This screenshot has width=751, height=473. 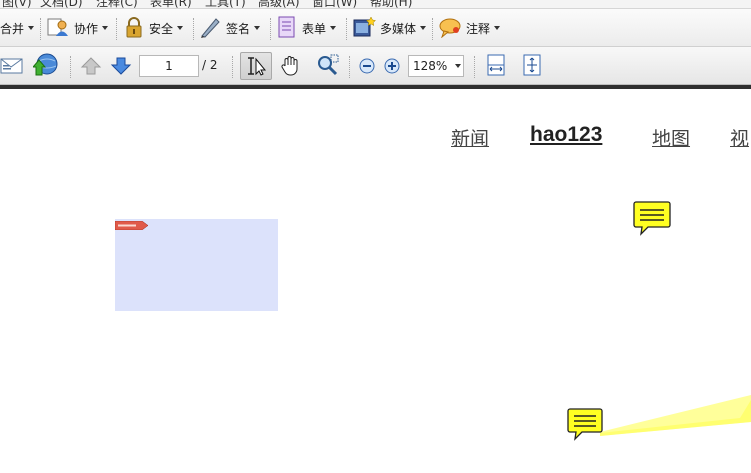 What do you see at coordinates (196, 265) in the screenshot?
I see `rectangle-annotation` at bounding box center [196, 265].